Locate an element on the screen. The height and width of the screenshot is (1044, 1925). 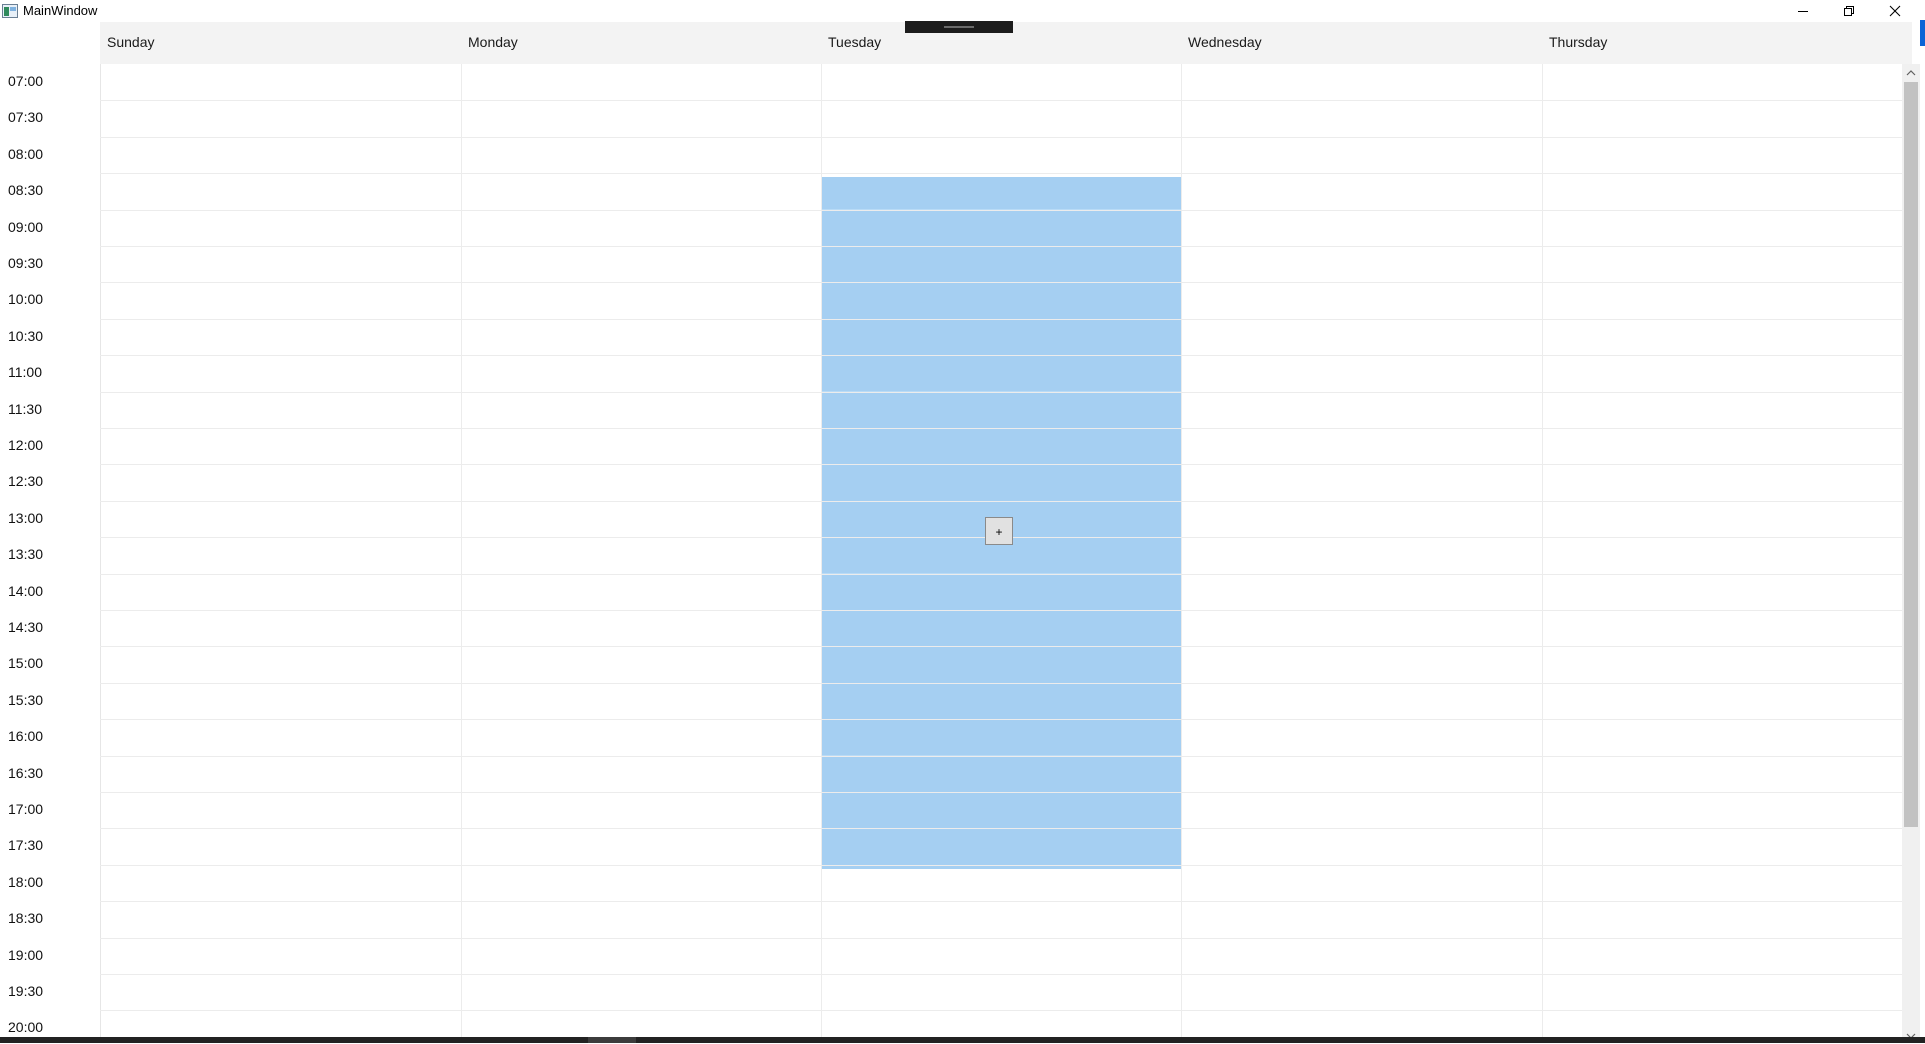
vertical-scrollbar is located at coordinates (1911, 553).